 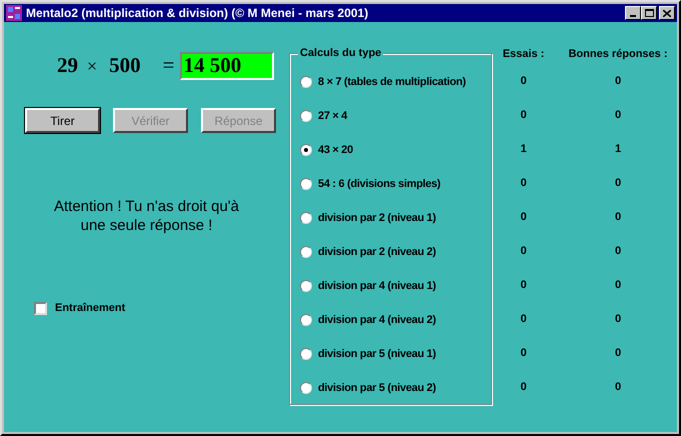 What do you see at coordinates (326, 150) in the screenshot?
I see `radio-option: 43 × 20` at bounding box center [326, 150].